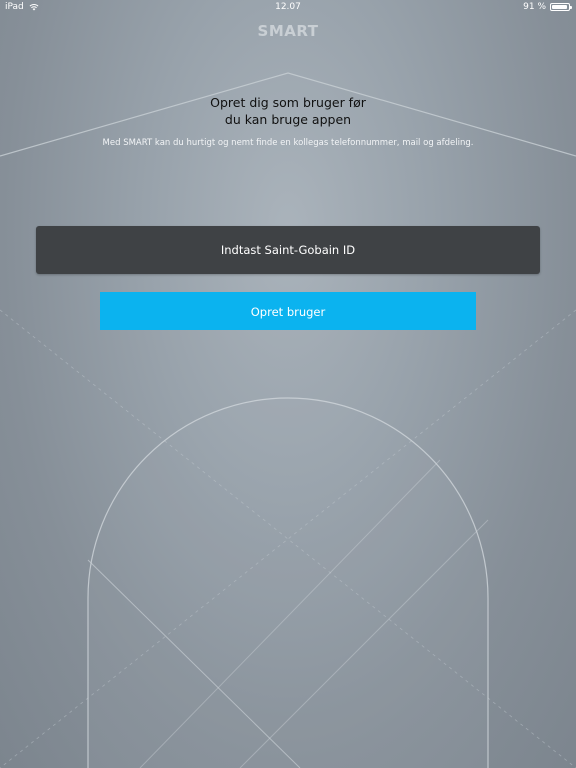  Describe the element at coordinates (288, 250) in the screenshot. I see `saint-gobain-id-input` at that location.